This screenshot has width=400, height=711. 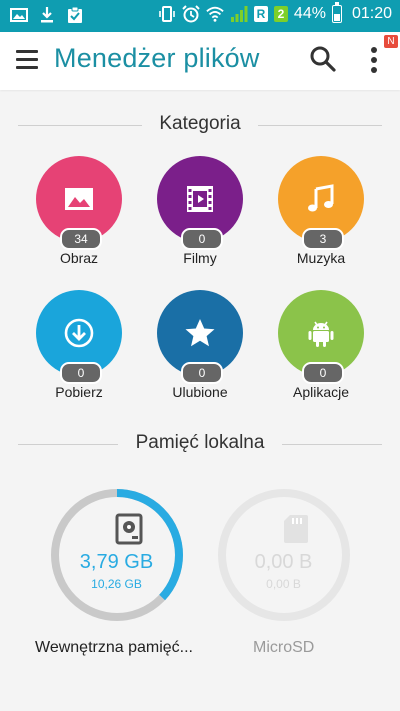 What do you see at coordinates (27, 60) in the screenshot?
I see `hamburger-menu-icon` at bounding box center [27, 60].